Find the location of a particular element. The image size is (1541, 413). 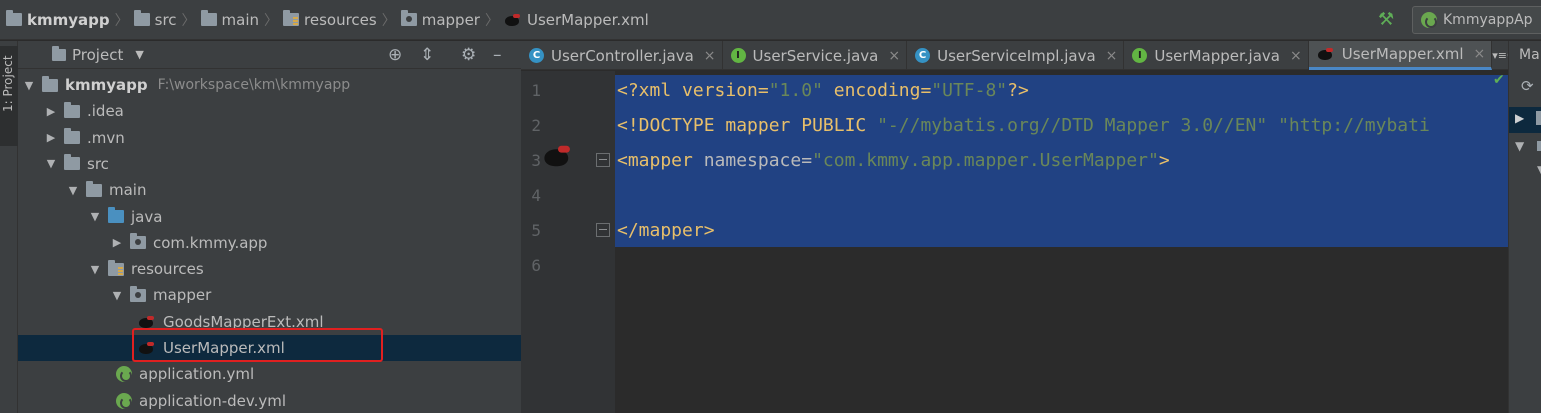

editor-tab: UserMapper.xml × is located at coordinates (1400, 55).